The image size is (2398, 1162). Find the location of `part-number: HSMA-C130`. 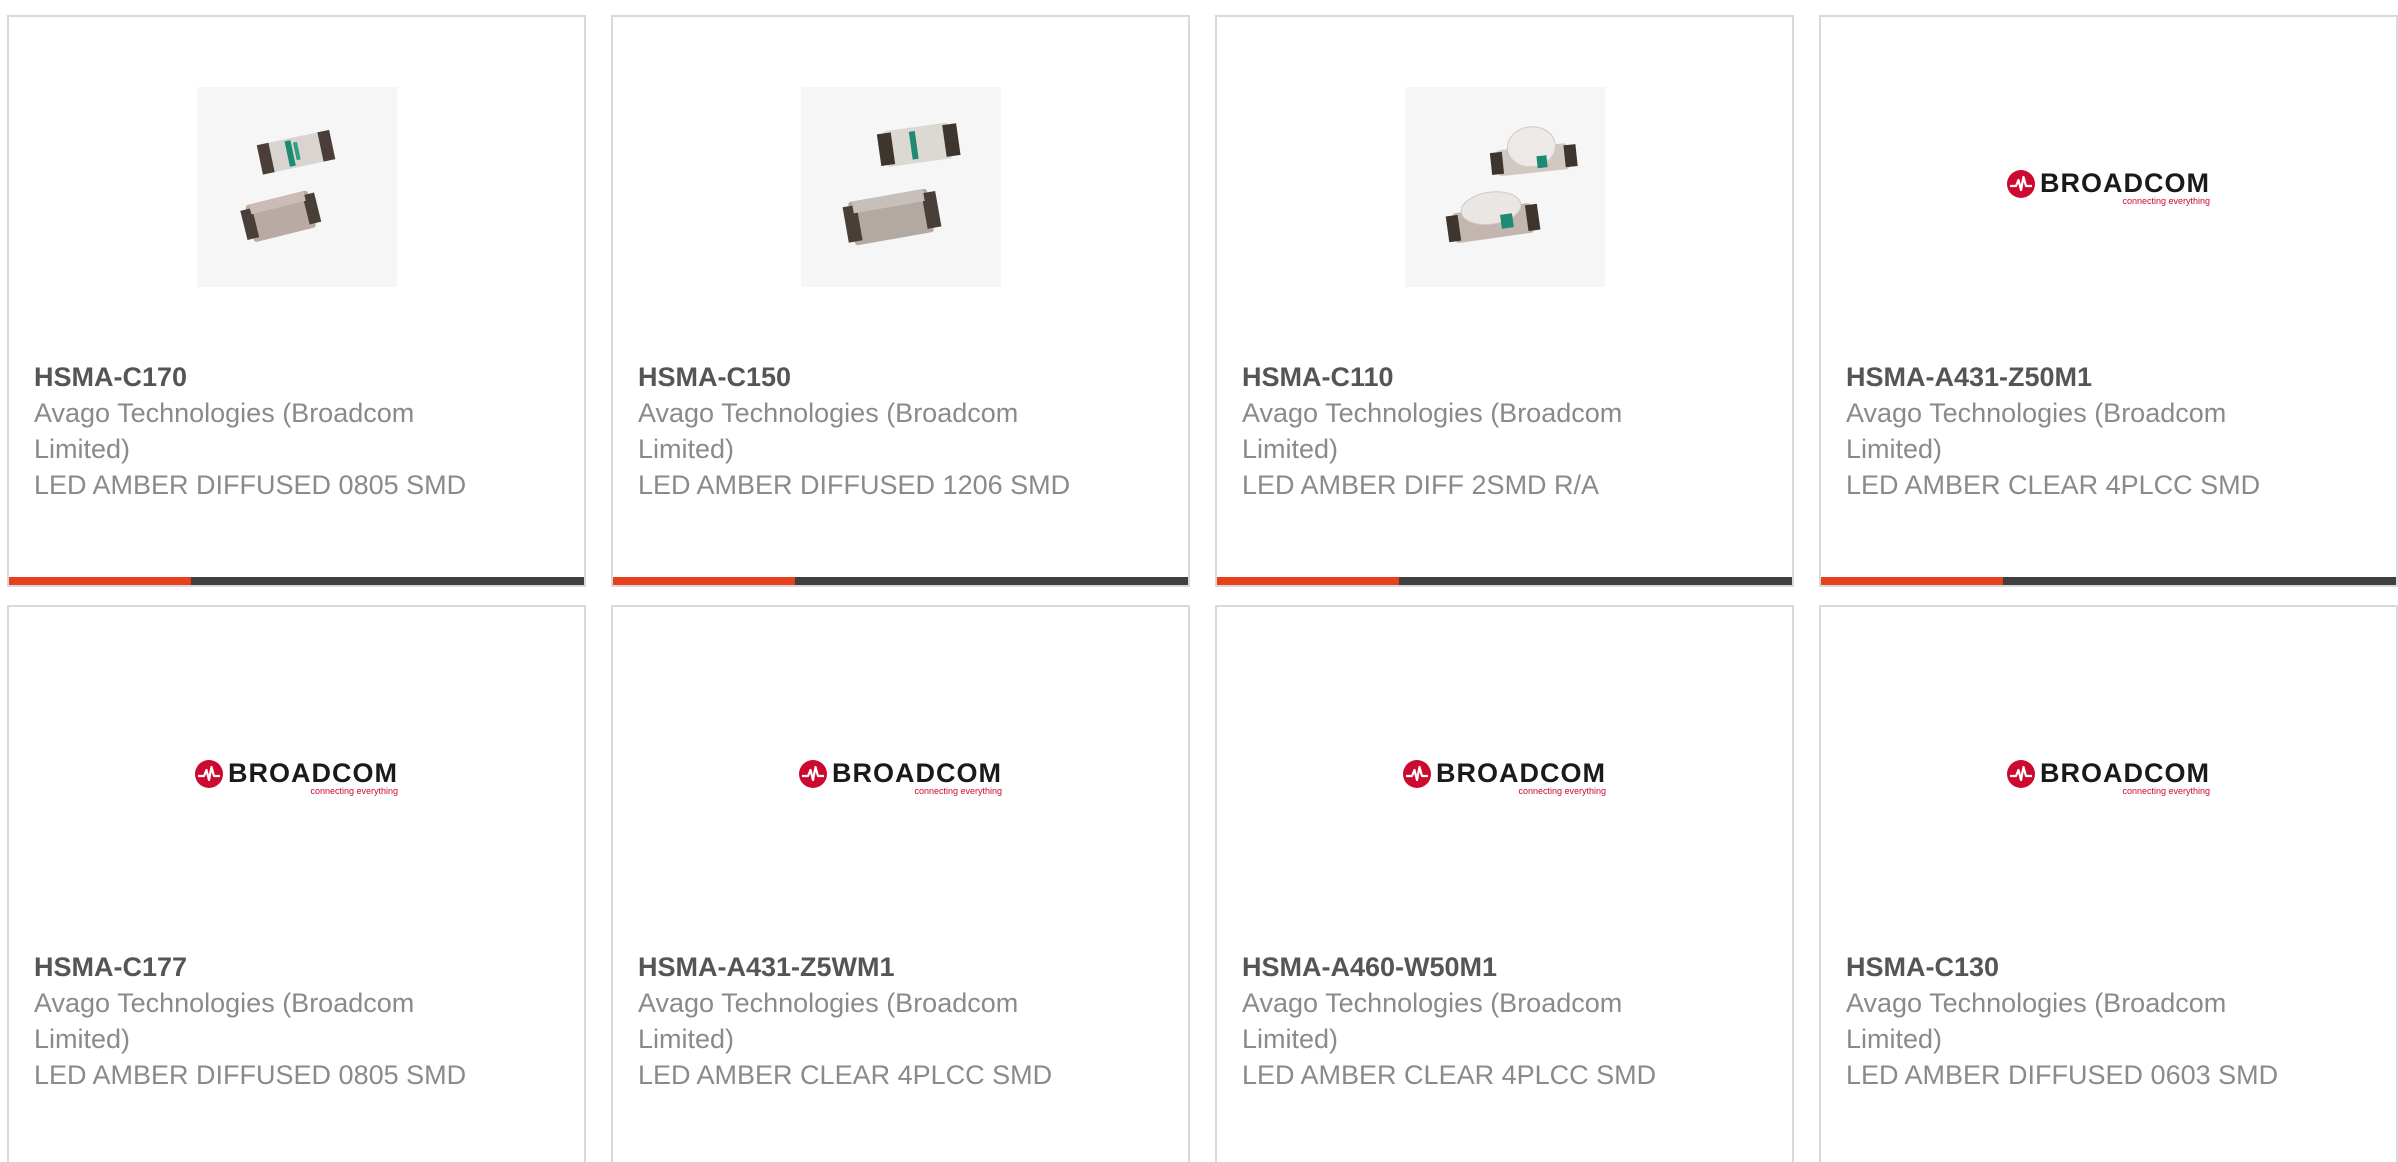

part-number: HSMA-C130 is located at coordinates (2066, 967).